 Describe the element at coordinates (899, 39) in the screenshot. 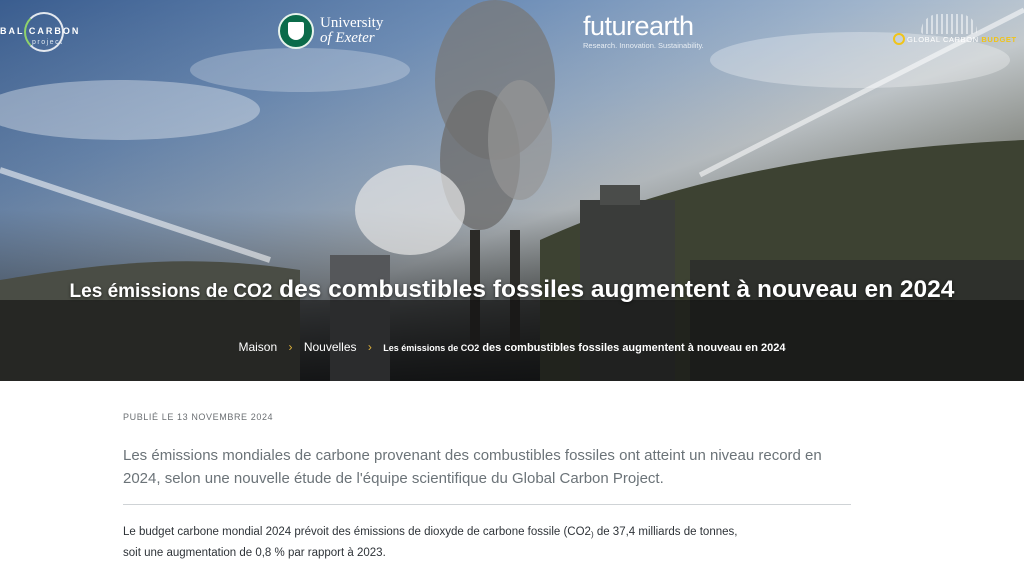

I see `gcb-ring-icon` at that location.